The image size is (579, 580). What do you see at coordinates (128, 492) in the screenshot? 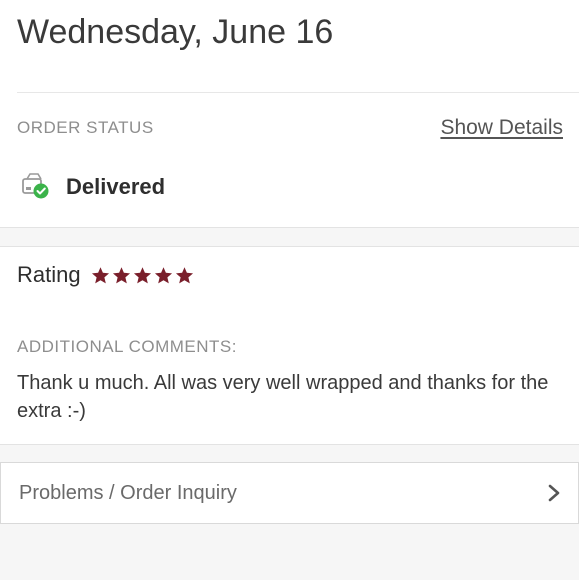
I see `inquiry-label: Problems / Order Inquiry` at bounding box center [128, 492].